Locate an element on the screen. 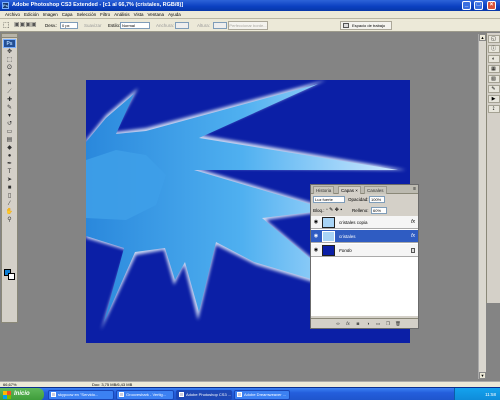 This screenshot has height=400, width=500. menu-ventana: Ventana is located at coordinates (156, 15).